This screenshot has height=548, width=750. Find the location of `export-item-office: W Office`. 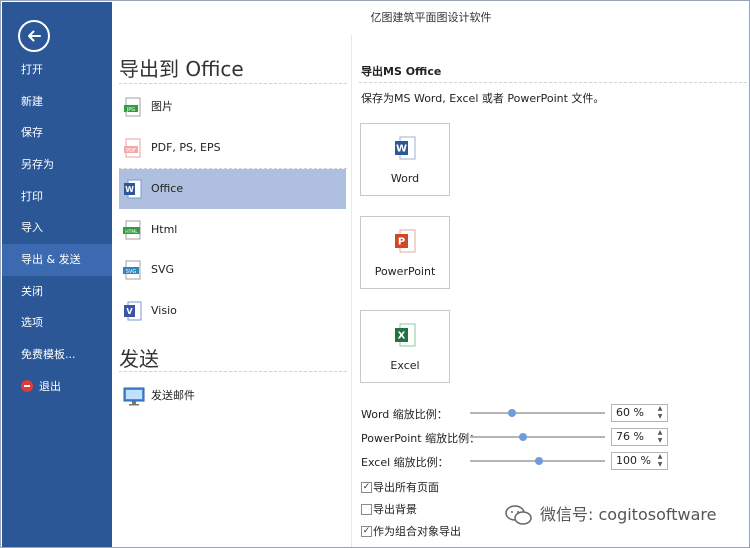

export-item-office: W Office is located at coordinates (232, 189).